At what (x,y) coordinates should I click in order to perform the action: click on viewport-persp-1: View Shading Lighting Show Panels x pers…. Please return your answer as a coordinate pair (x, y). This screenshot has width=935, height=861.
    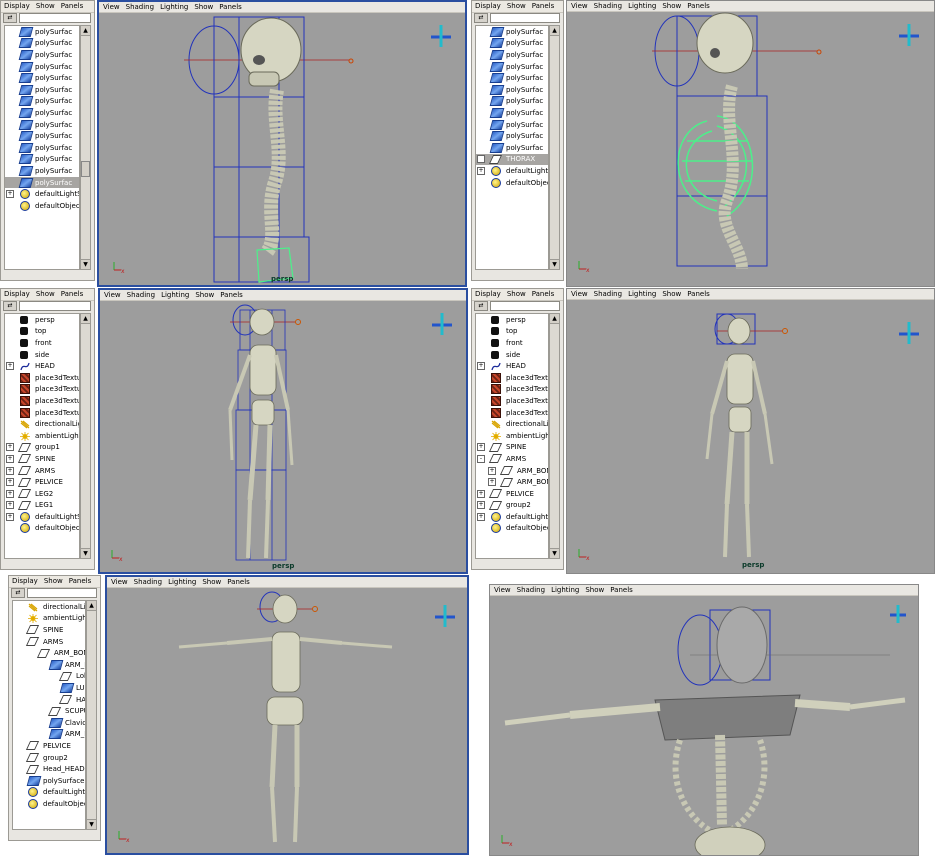
    Looking at the image, I should click on (282, 143).